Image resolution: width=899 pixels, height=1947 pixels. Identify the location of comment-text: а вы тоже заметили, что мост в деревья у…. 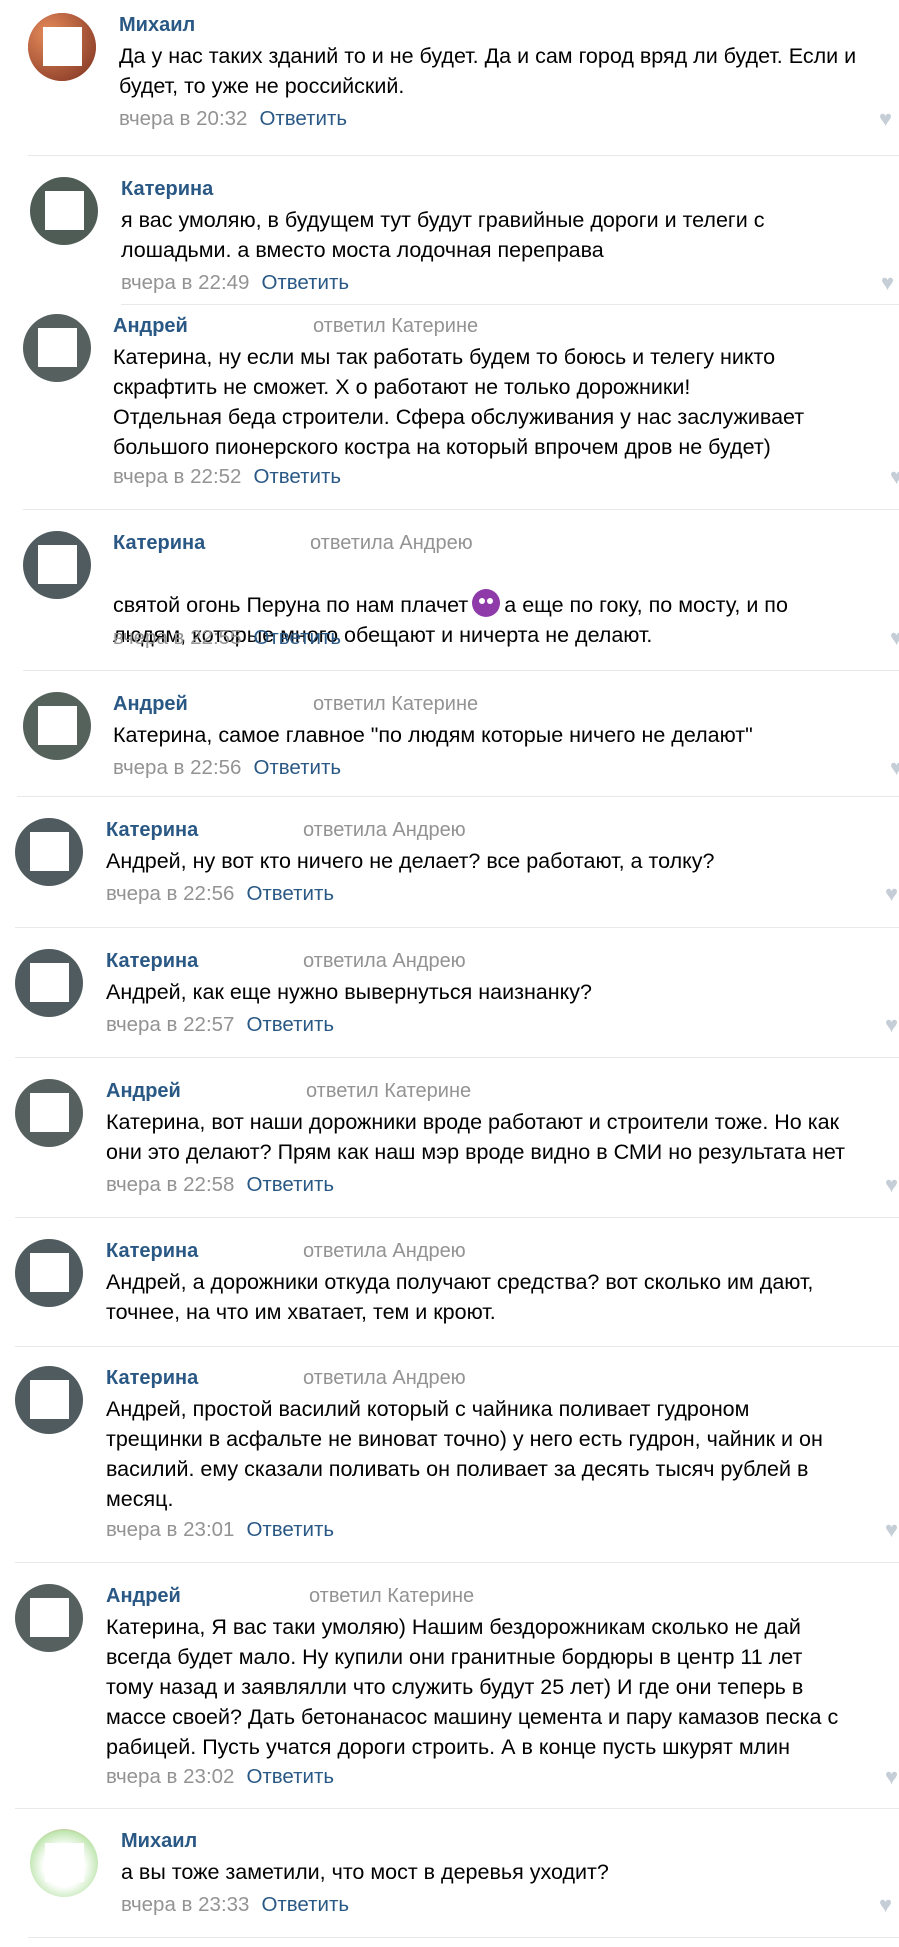
(365, 1872).